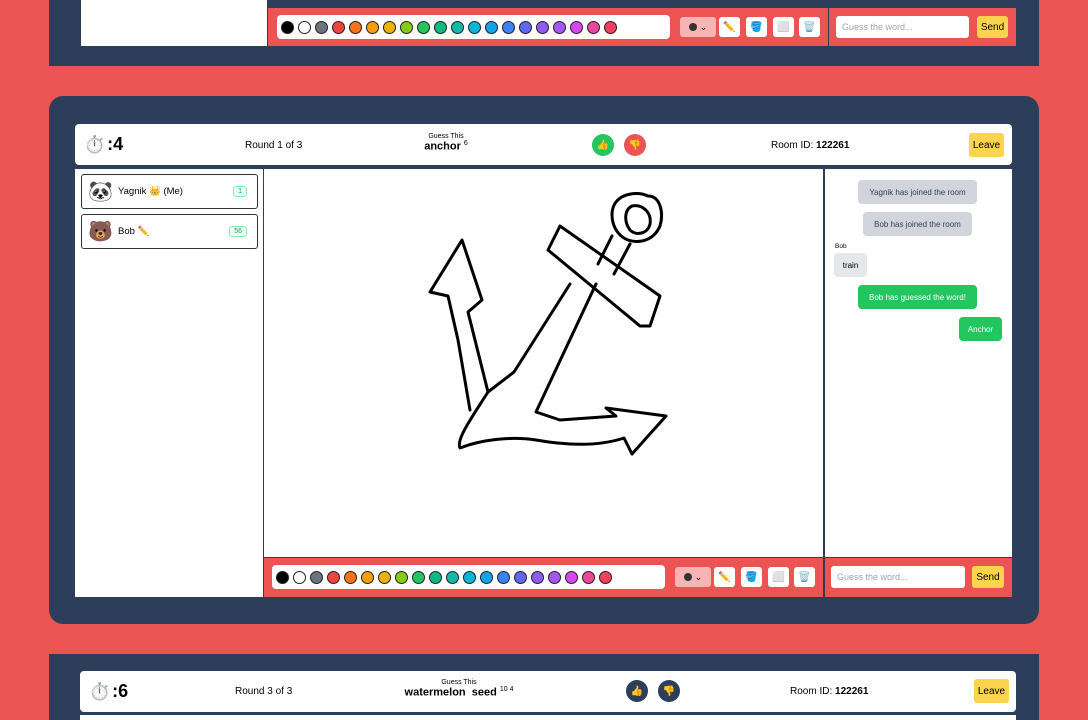 The image size is (1088, 720). Describe the element at coordinates (778, 577) in the screenshot. I see `eraser-icon: ⬜` at that location.